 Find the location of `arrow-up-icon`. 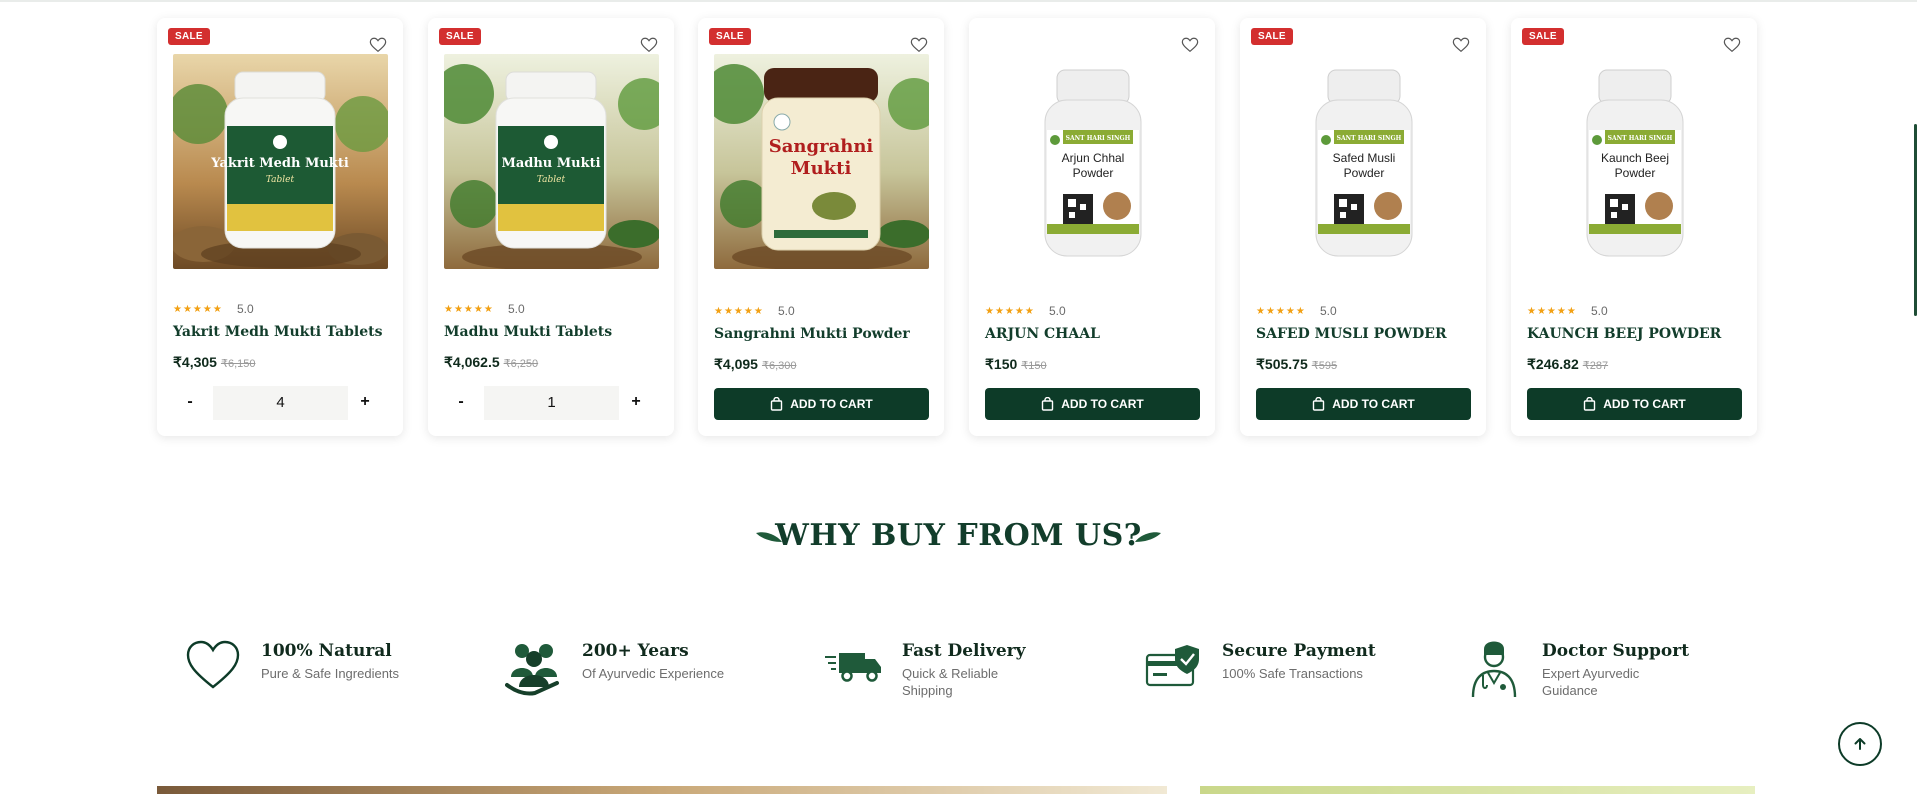

arrow-up-icon is located at coordinates (1860, 744).